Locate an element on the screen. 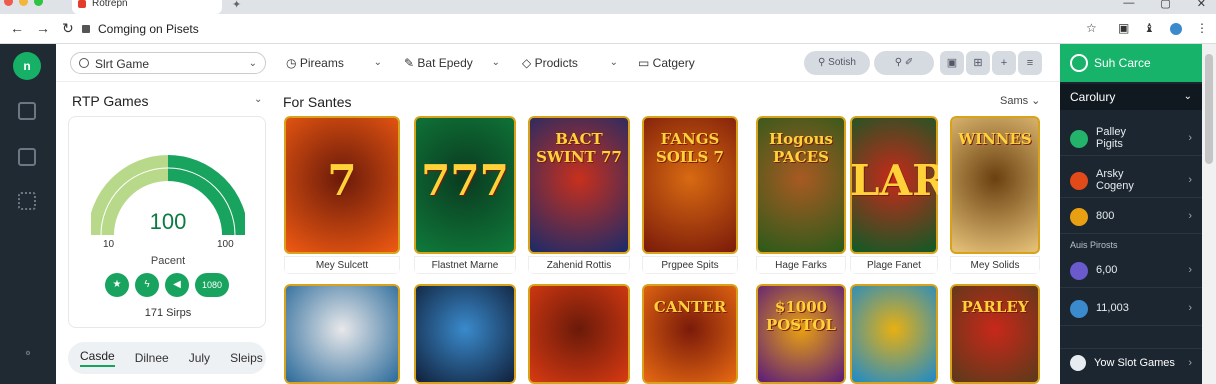 The height and width of the screenshot is (384, 1216). rtp-tabs: Casde Dilnee July Sleips is located at coordinates (167, 358).